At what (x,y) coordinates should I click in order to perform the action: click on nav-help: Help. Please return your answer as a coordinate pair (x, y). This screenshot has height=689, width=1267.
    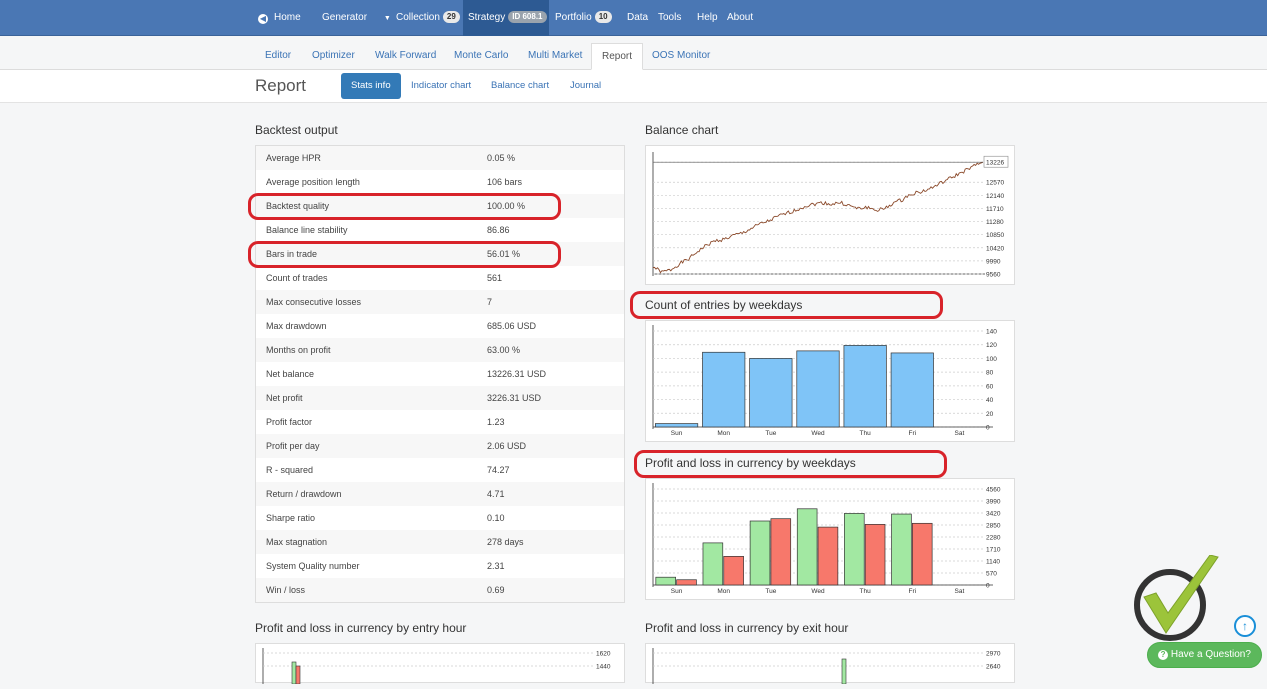
    Looking at the image, I should click on (707, 18).